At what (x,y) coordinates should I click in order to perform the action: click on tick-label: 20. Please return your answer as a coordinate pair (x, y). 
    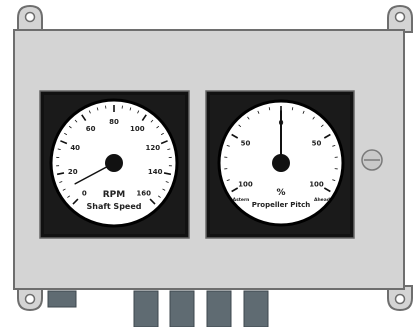
    Looking at the image, I should click on (73, 172).